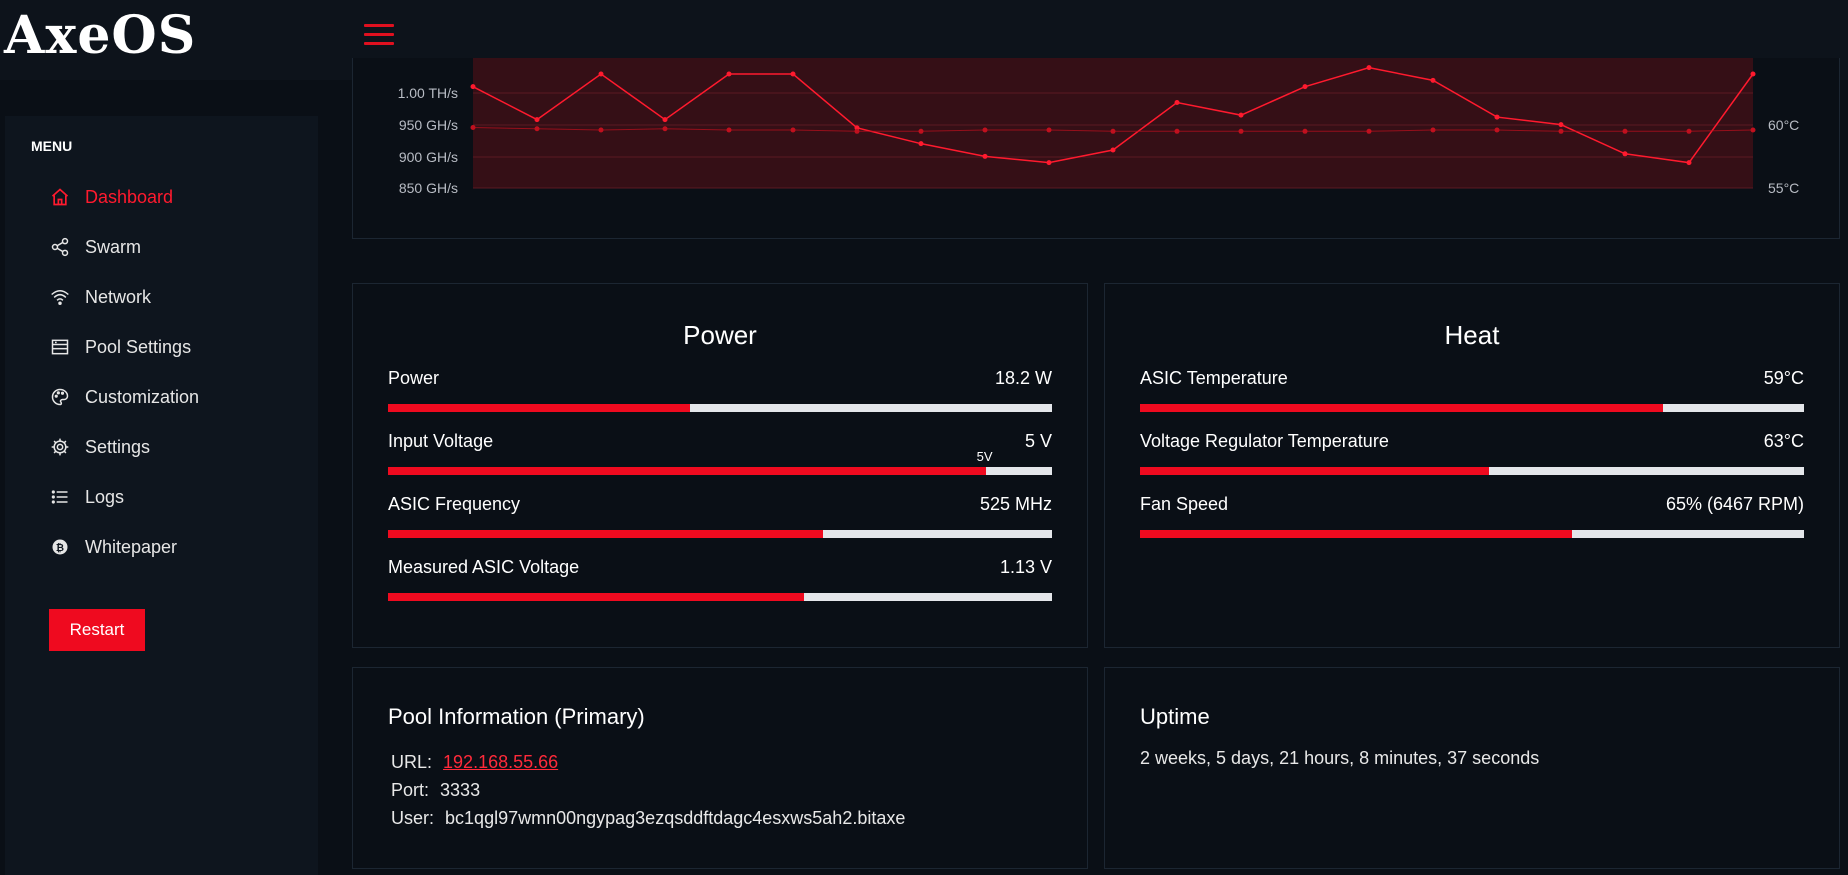 The image size is (1848, 875). What do you see at coordinates (516, 716) in the screenshot?
I see `pool-info-title: Pool Information (Primary)` at bounding box center [516, 716].